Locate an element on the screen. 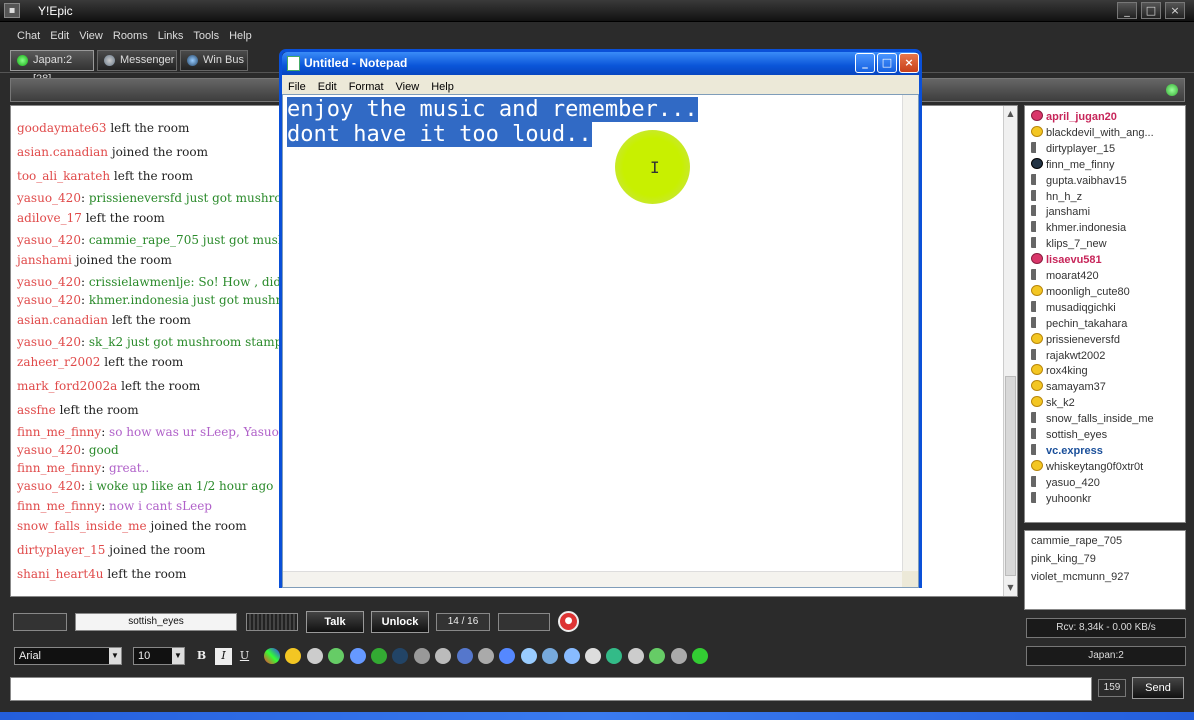 The height and width of the screenshot is (720, 1194). tab-messenger: Messenger is located at coordinates (137, 60).